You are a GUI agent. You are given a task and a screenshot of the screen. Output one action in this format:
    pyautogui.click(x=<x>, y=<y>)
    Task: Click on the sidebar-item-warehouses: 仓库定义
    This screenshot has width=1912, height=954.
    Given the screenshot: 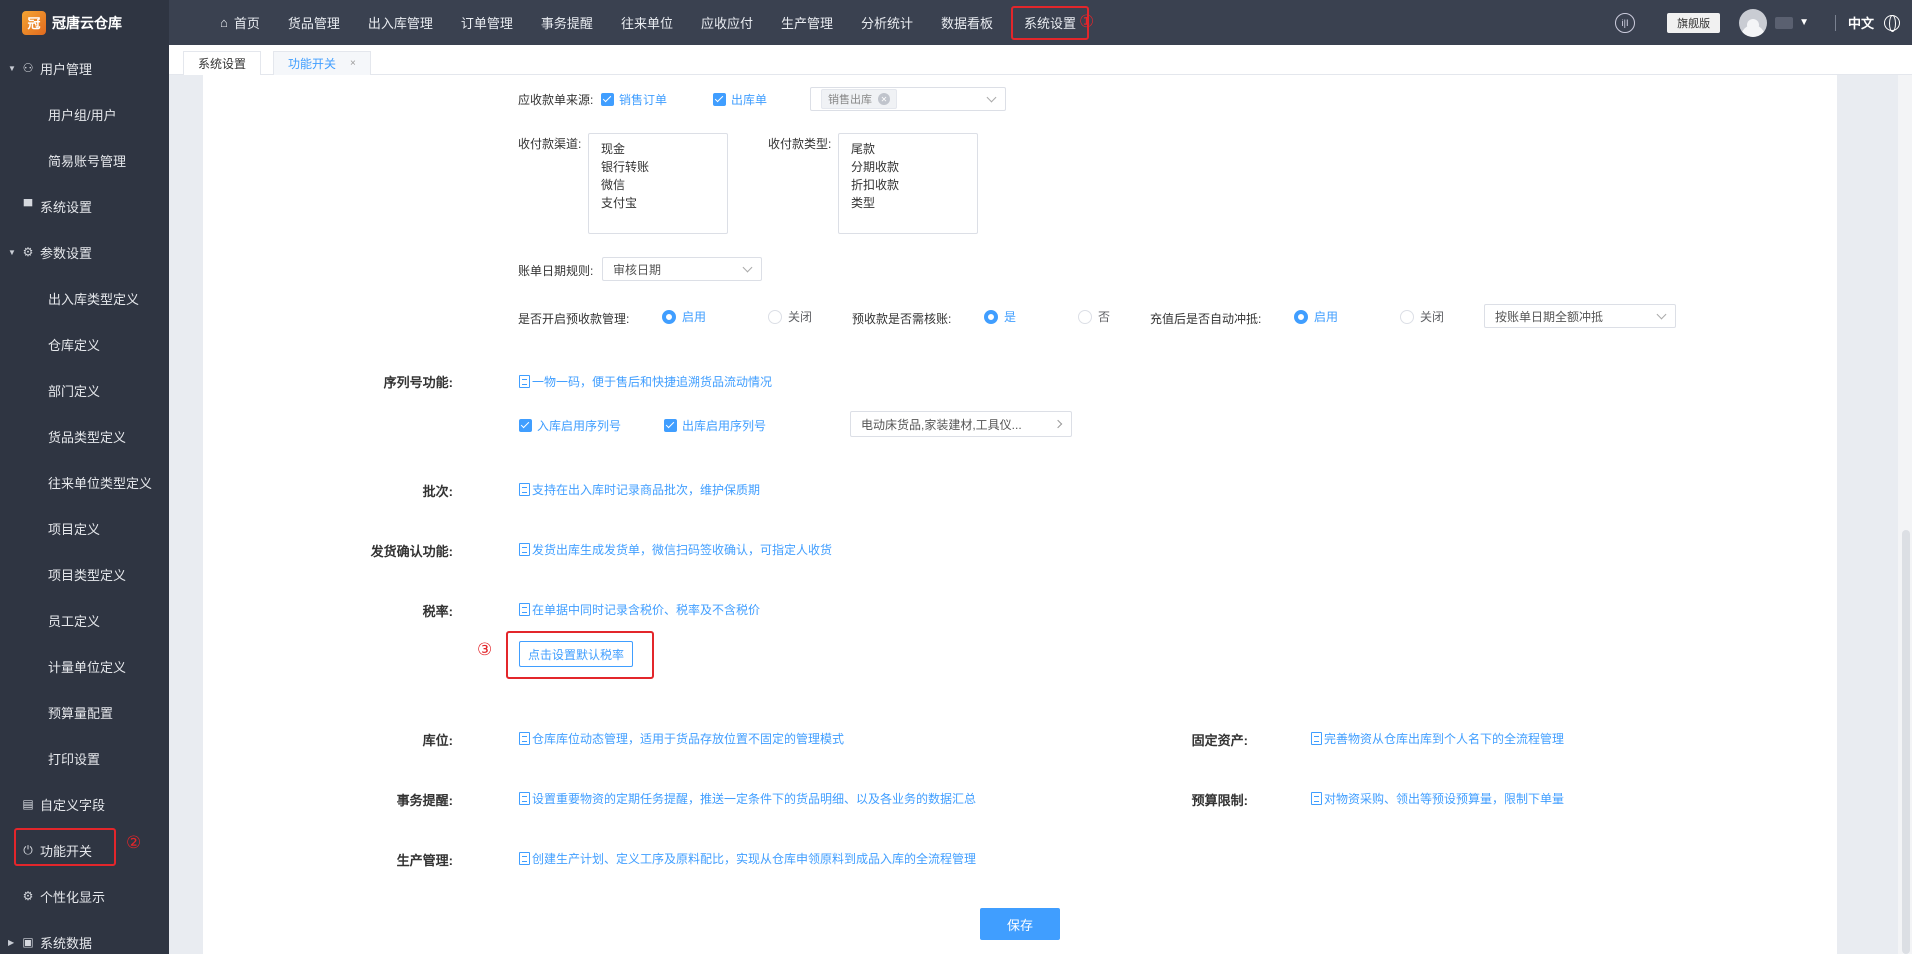 What is the action you would take?
    pyautogui.click(x=84, y=344)
    